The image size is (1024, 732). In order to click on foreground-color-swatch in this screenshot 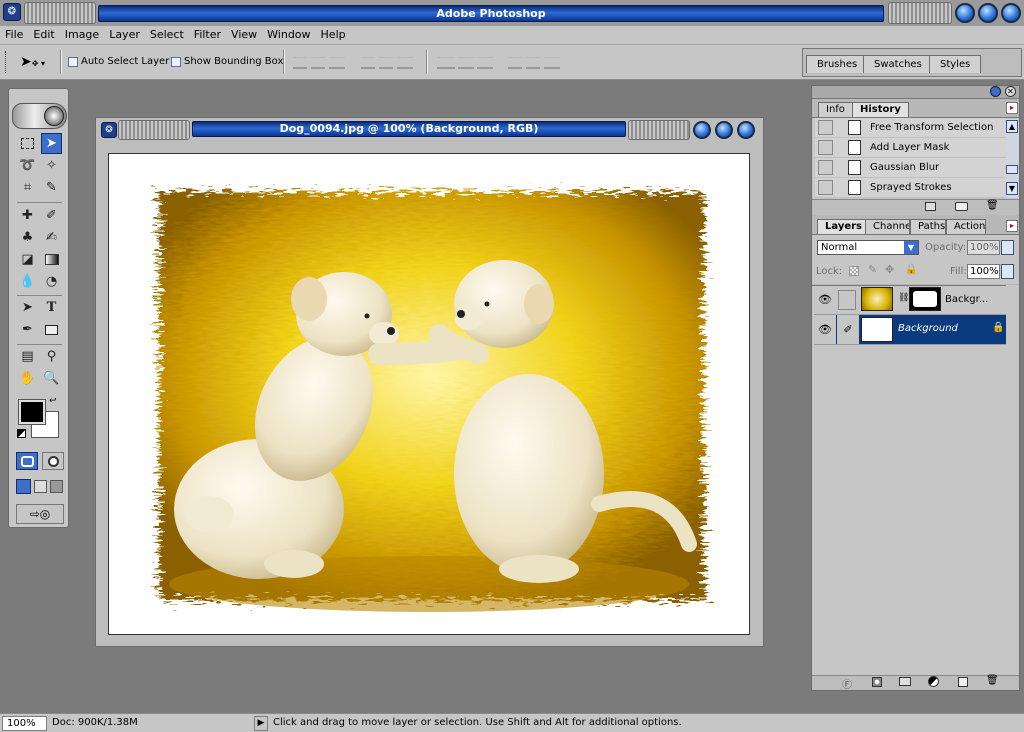, I will do `click(32, 412)`.